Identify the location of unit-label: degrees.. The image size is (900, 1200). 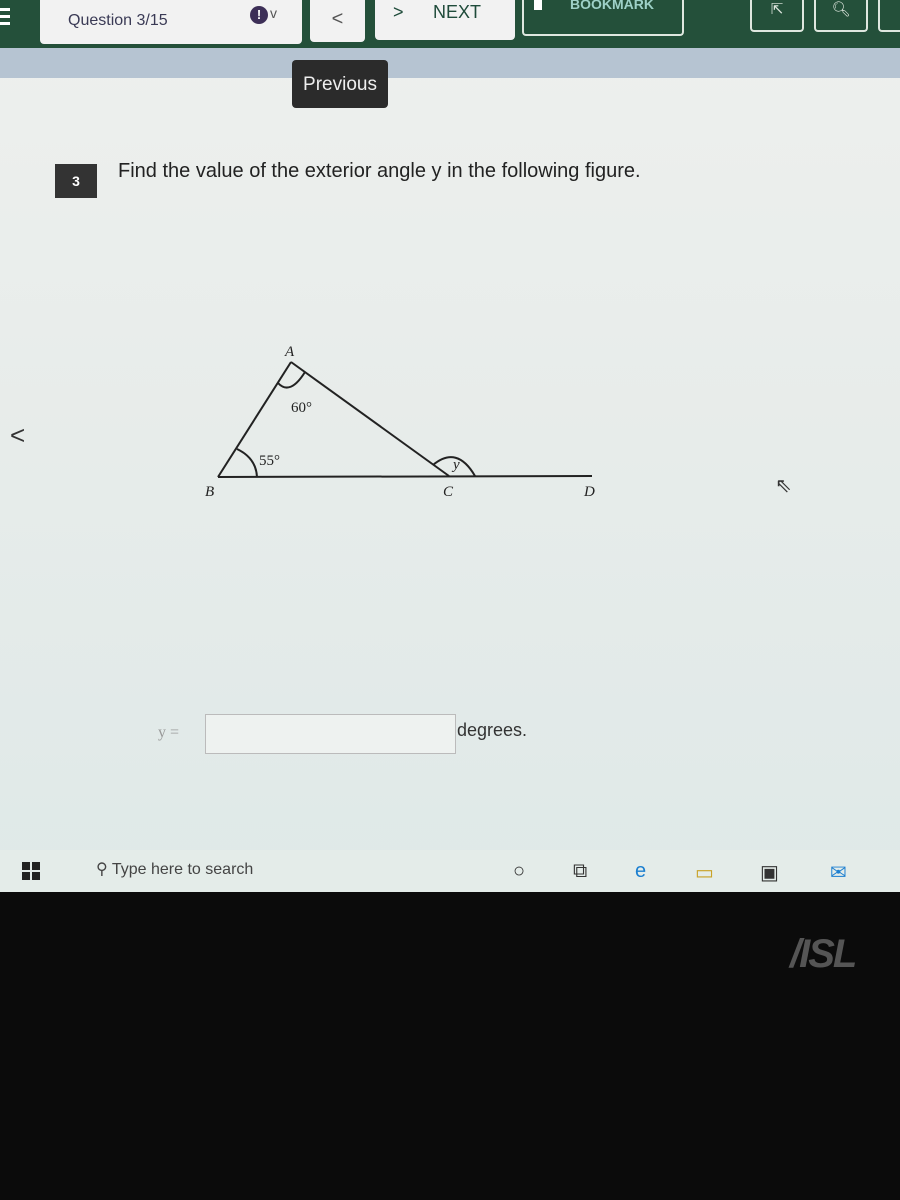
(492, 730).